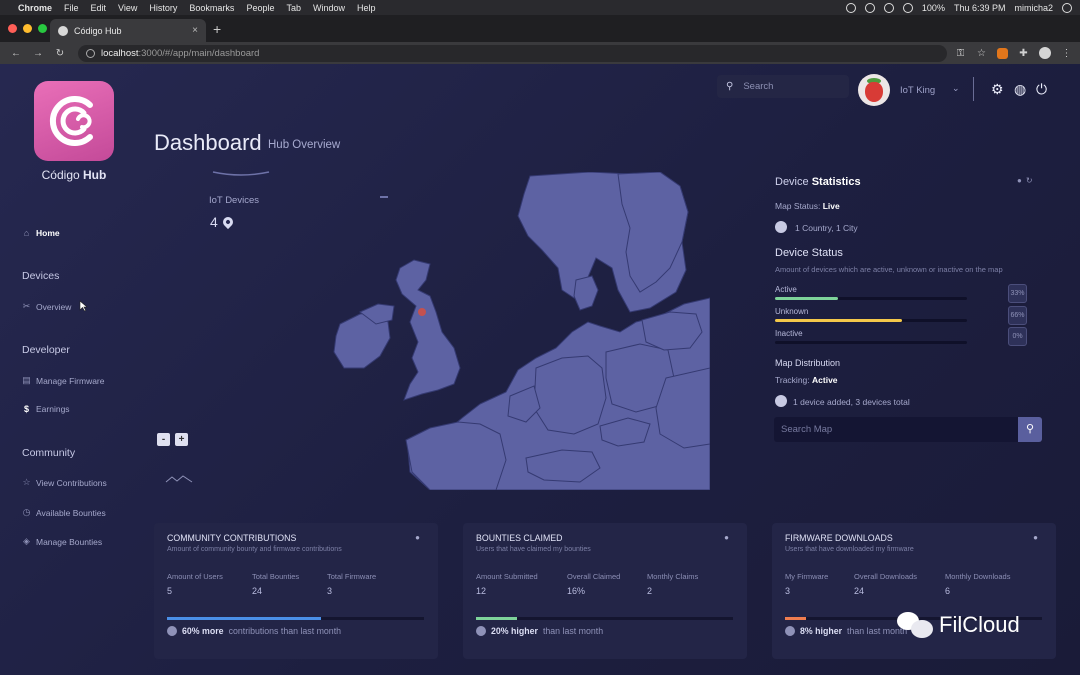 The image size is (1080, 675). What do you see at coordinates (329, 8) in the screenshot?
I see `menu-window: Window` at bounding box center [329, 8].